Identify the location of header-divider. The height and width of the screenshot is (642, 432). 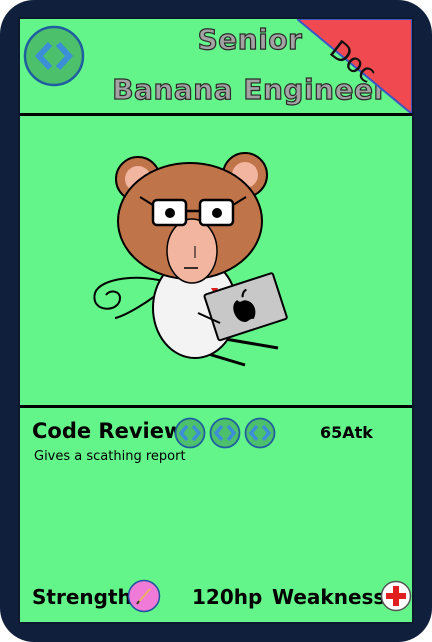
(216, 114).